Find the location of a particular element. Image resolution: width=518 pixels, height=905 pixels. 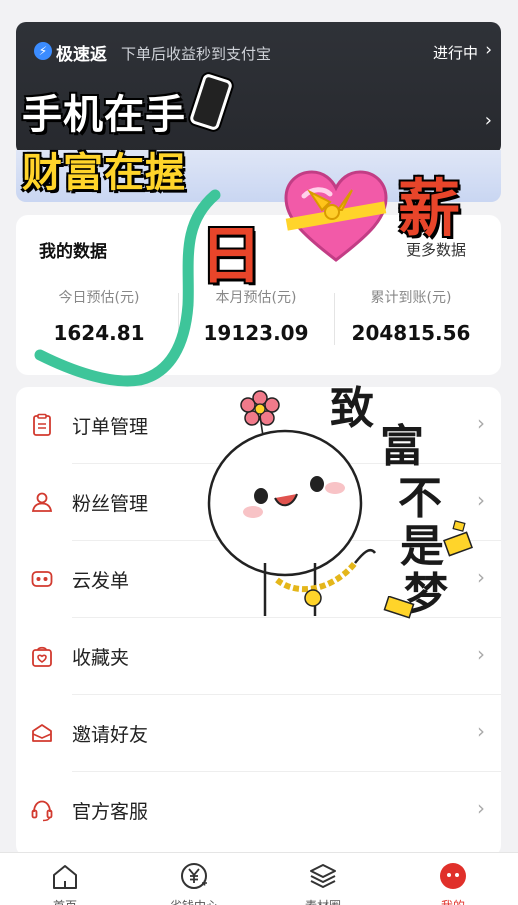

menu-item-label: 粉丝管理 is located at coordinates (110, 504).